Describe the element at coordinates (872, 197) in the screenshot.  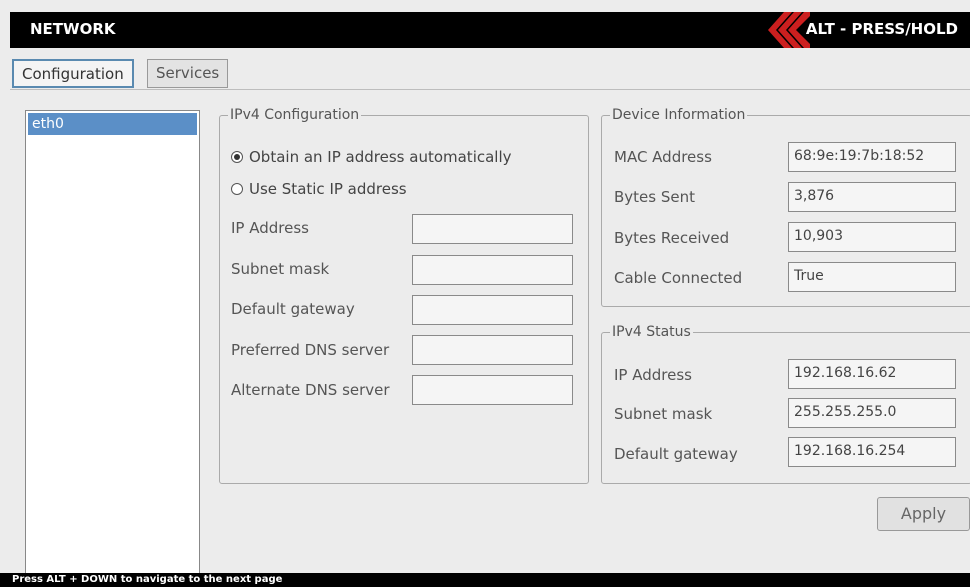
I see `bytes-sent-value: 3,876` at that location.